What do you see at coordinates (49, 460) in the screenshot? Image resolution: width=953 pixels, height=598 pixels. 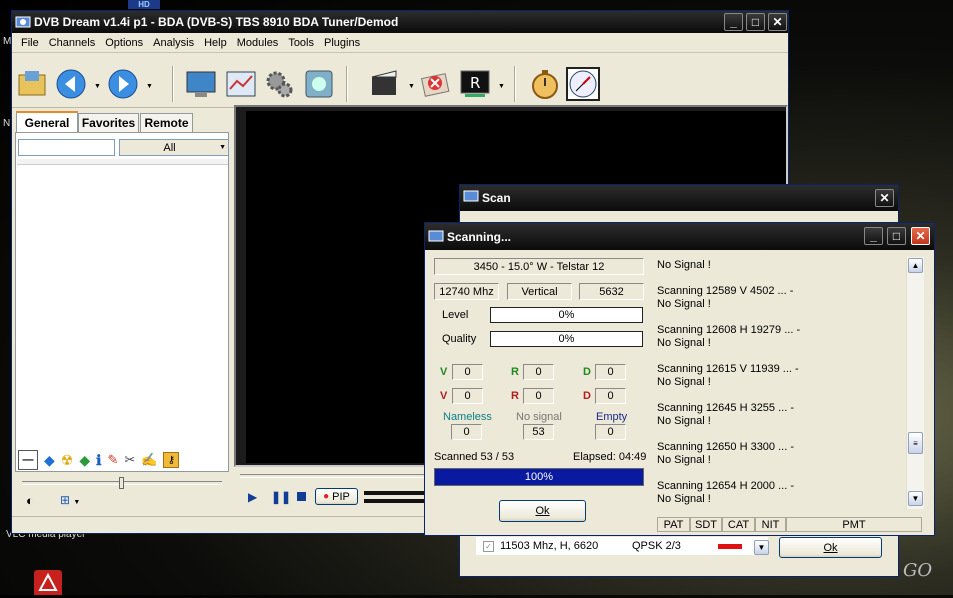 I see `blue-diamond-icon: ◆` at bounding box center [49, 460].